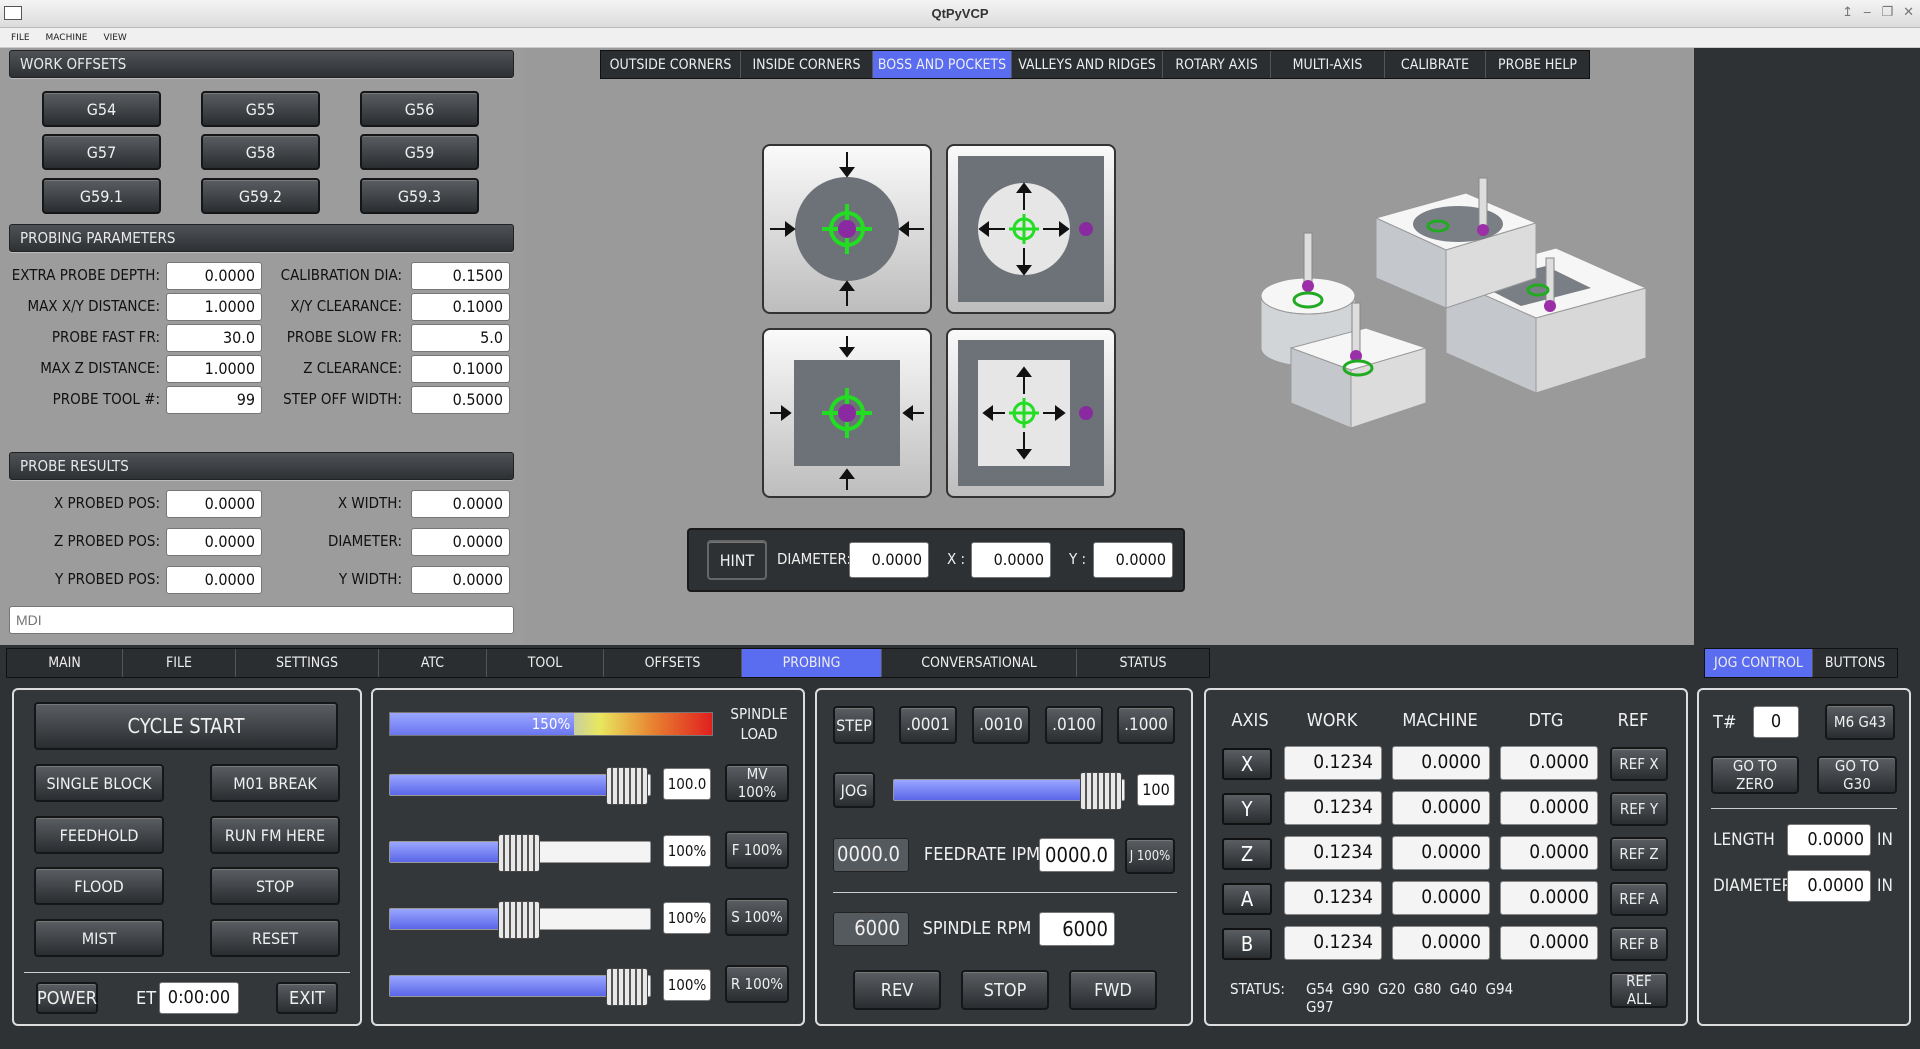  What do you see at coordinates (1101, 791) in the screenshot?
I see `jog-speed-handle` at bounding box center [1101, 791].